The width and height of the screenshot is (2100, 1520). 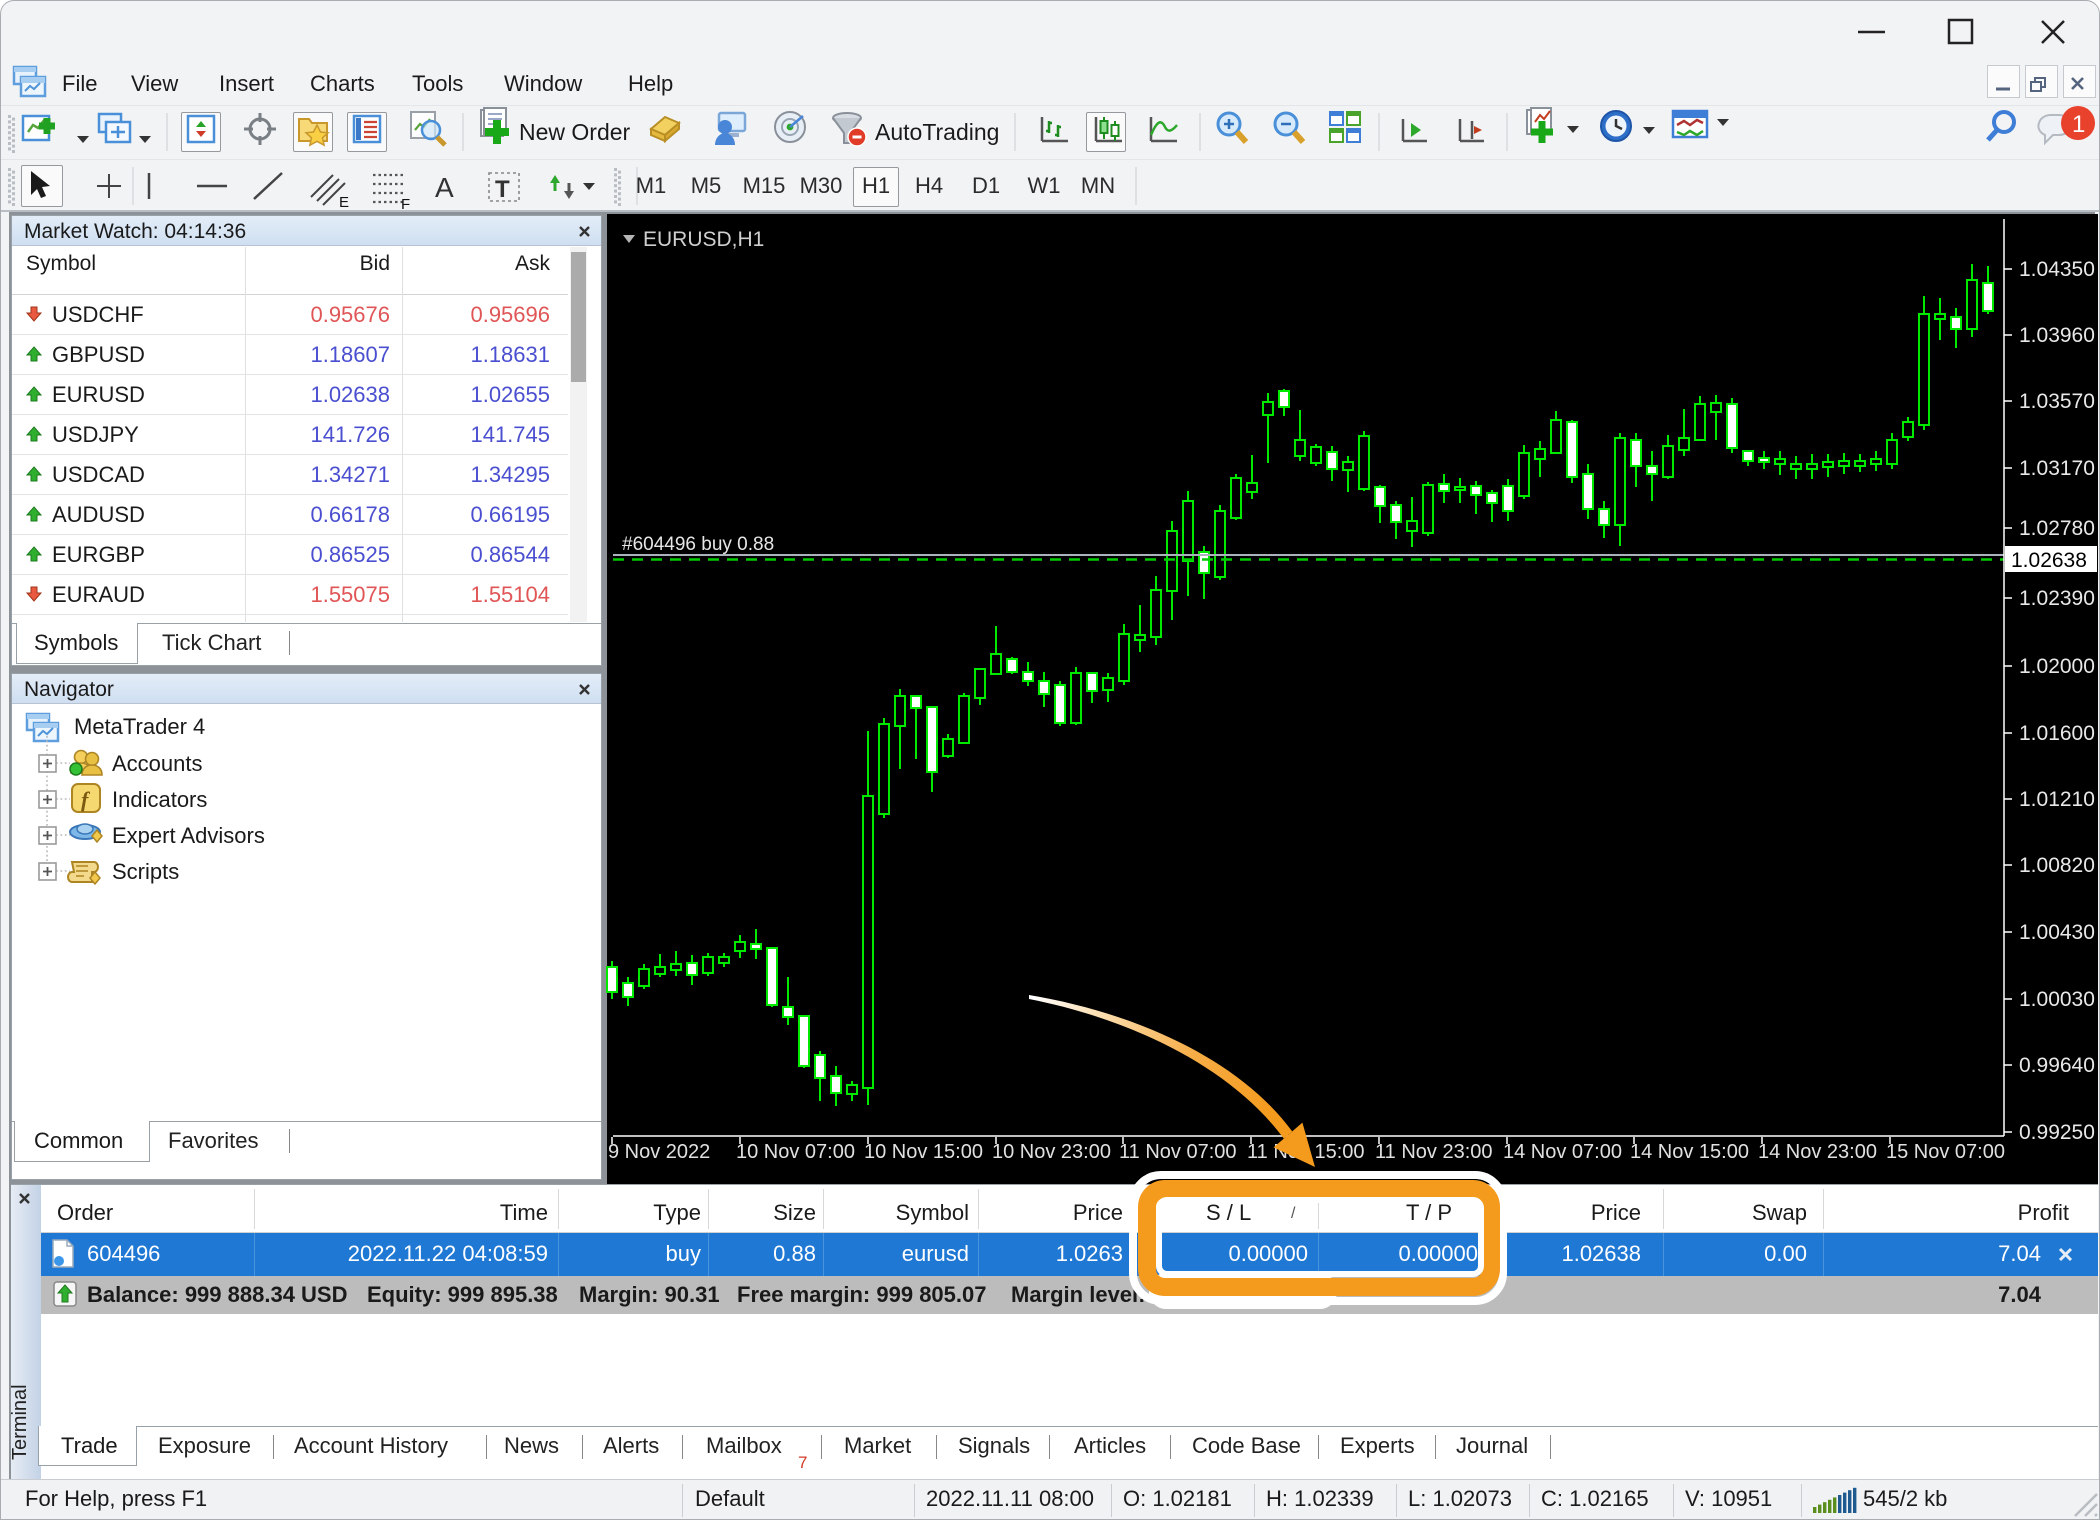 I want to click on svg-text: 14 Nov 23:00, so click(x=1817, y=1152).